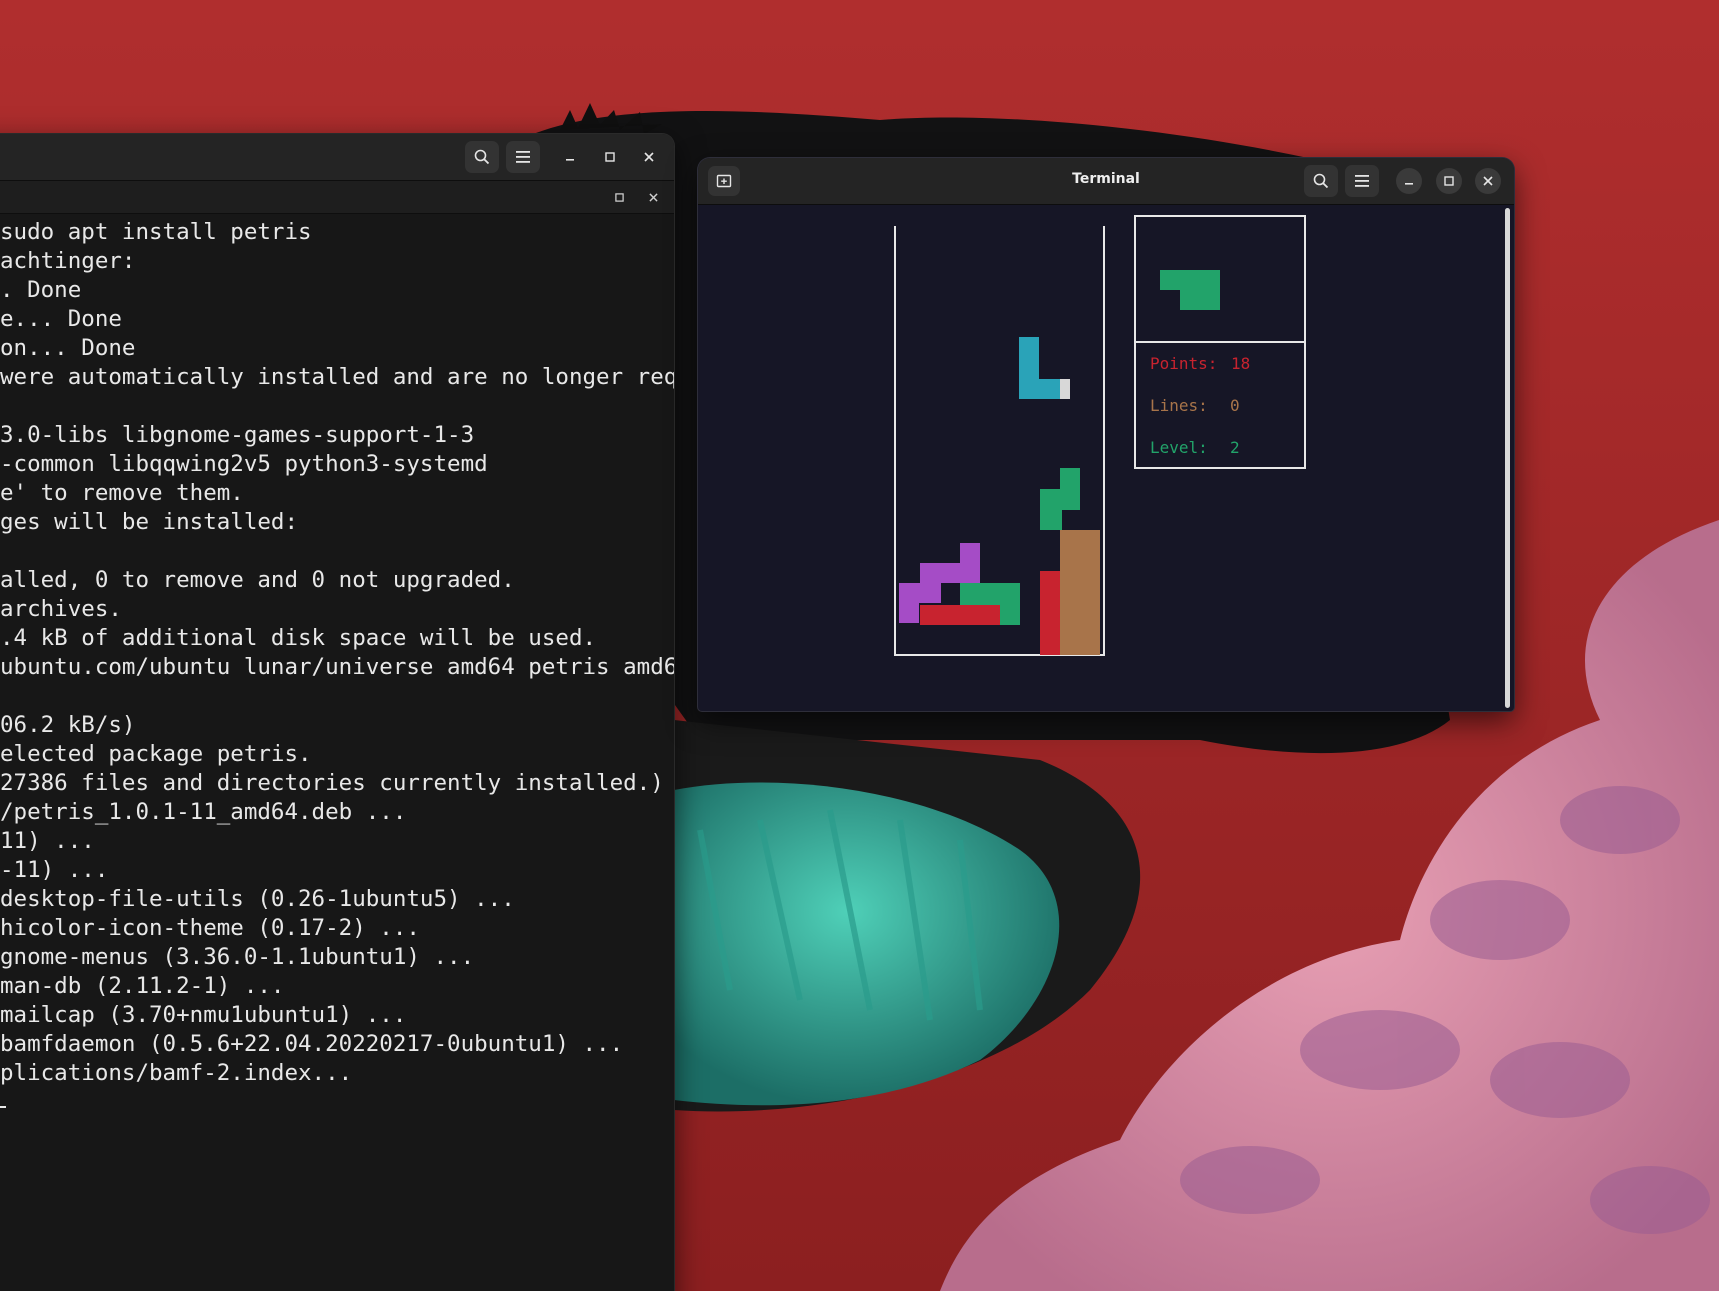  I want to click on left-terminal-tabbar, so click(337, 197).